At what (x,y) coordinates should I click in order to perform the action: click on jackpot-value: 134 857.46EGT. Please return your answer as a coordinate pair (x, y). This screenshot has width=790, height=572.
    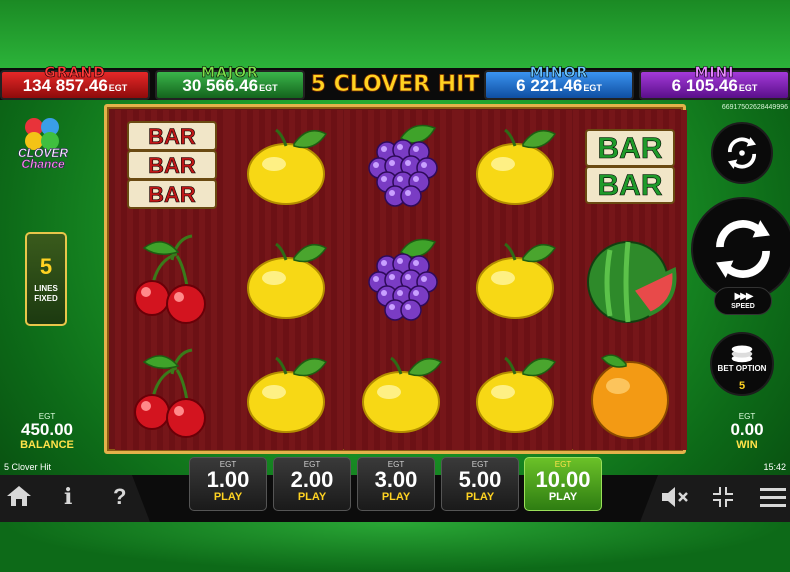
    Looking at the image, I should click on (75, 85).